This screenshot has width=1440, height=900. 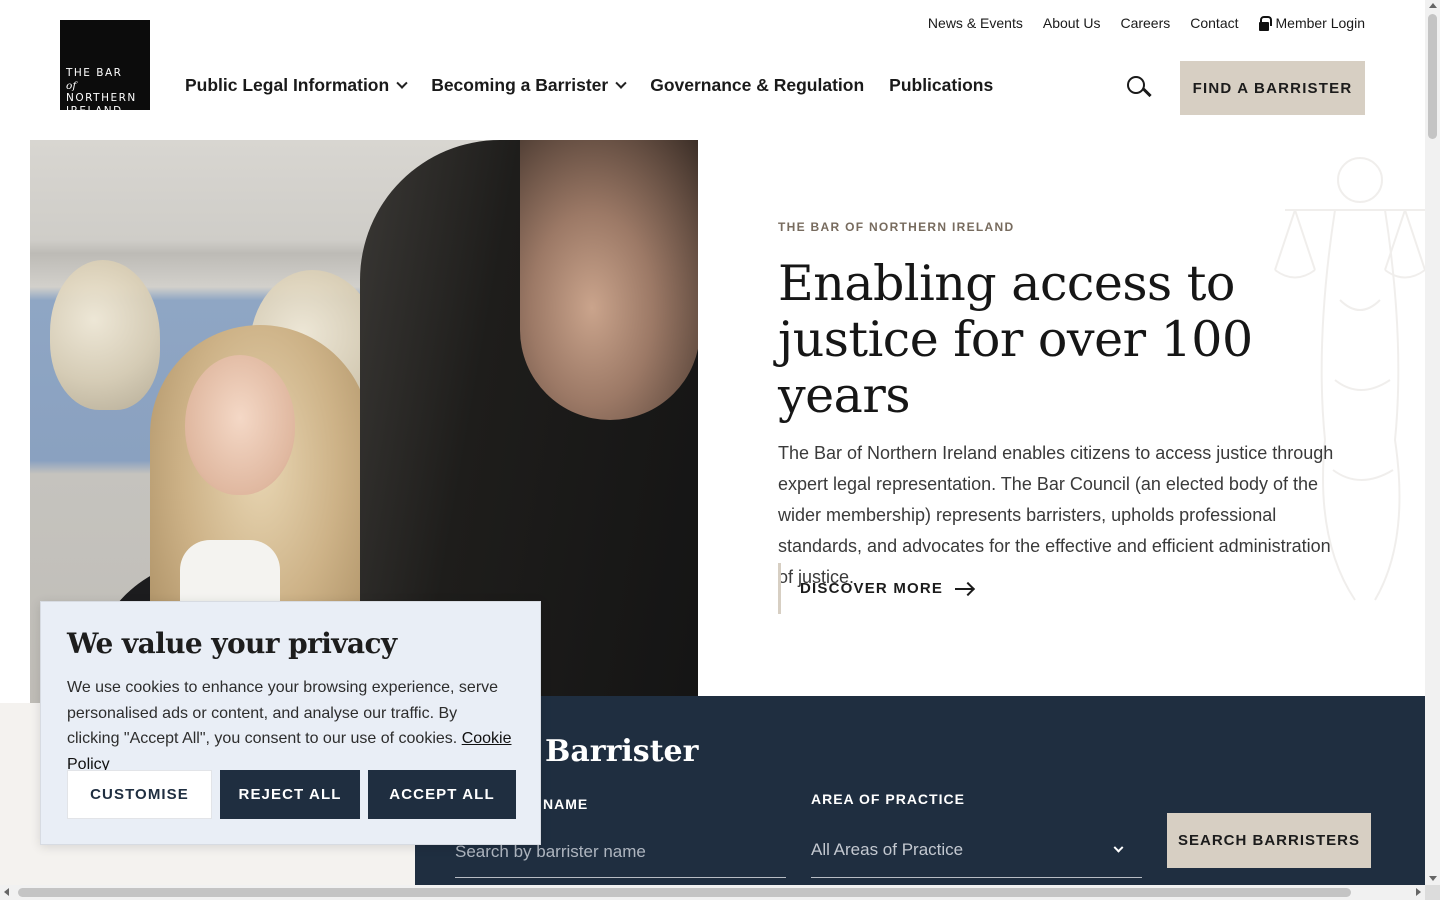 I want to click on cookie-buttons: CUSTOMISE REJECT ALL ACCEPT ALL, so click(x=291, y=794).